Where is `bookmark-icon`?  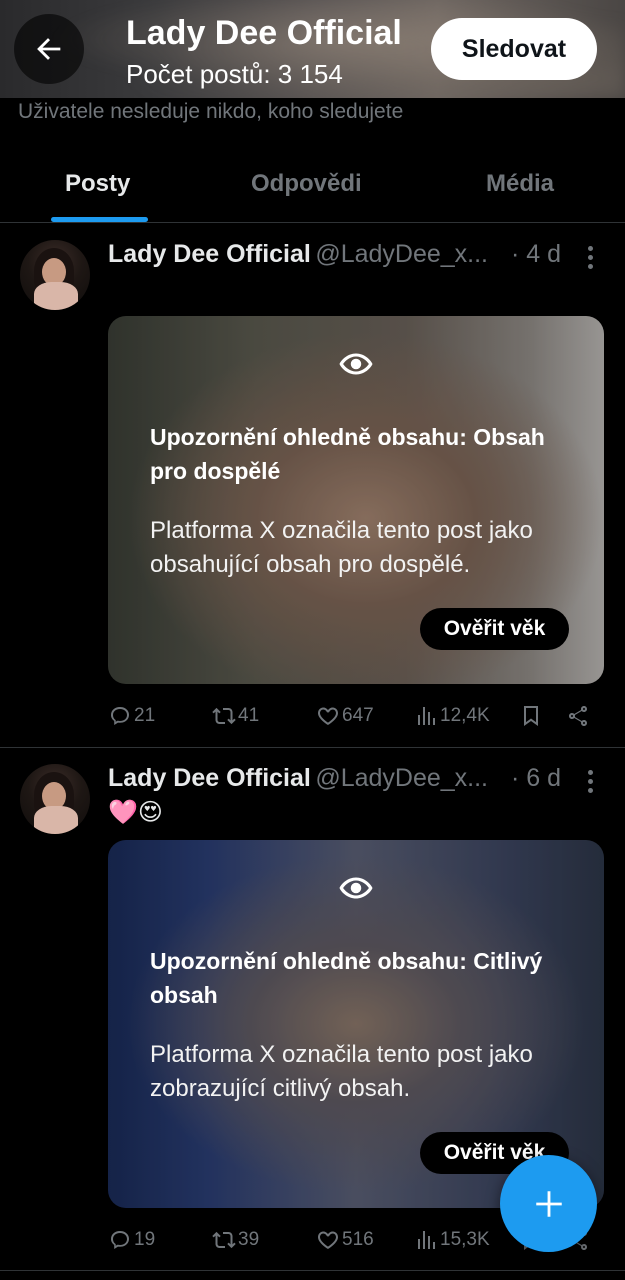 bookmark-icon is located at coordinates (531, 716).